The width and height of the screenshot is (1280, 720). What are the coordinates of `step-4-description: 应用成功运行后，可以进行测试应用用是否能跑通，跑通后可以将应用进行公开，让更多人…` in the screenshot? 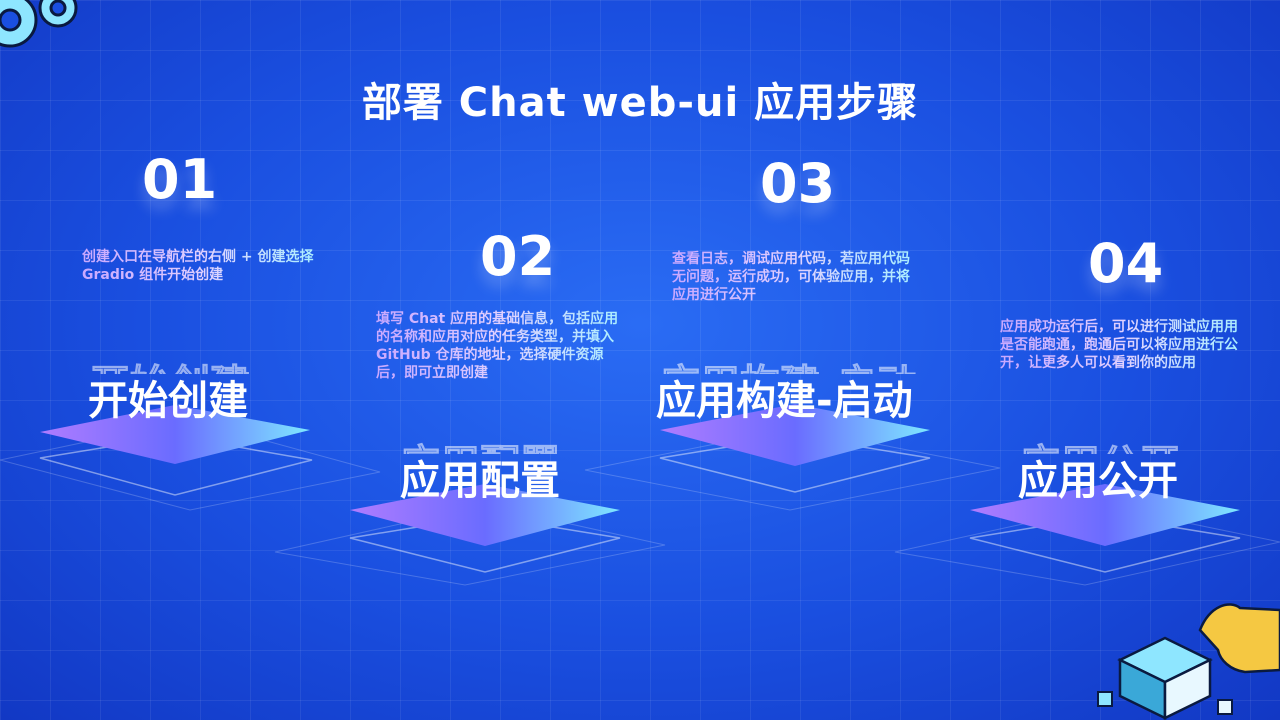 It's located at (1122, 345).